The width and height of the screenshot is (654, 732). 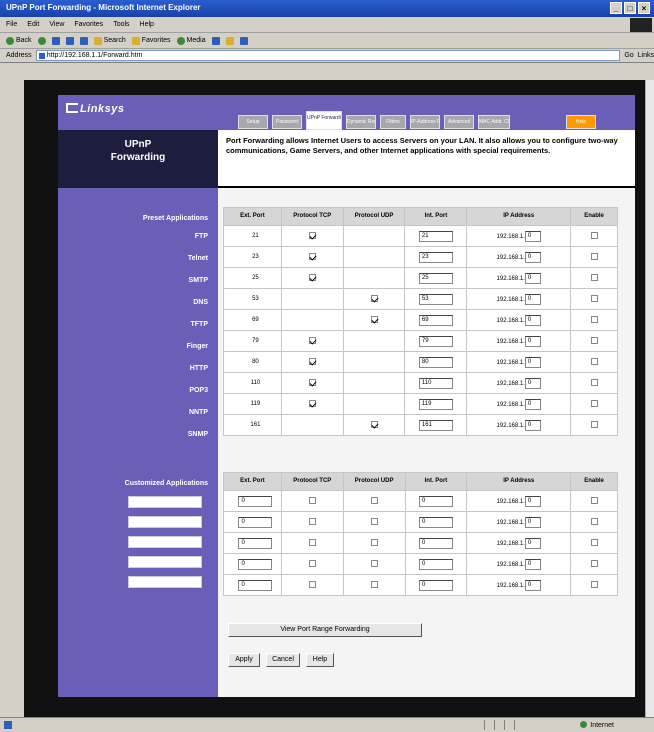 I want to click on minimize-button: _, so click(x=616, y=8).